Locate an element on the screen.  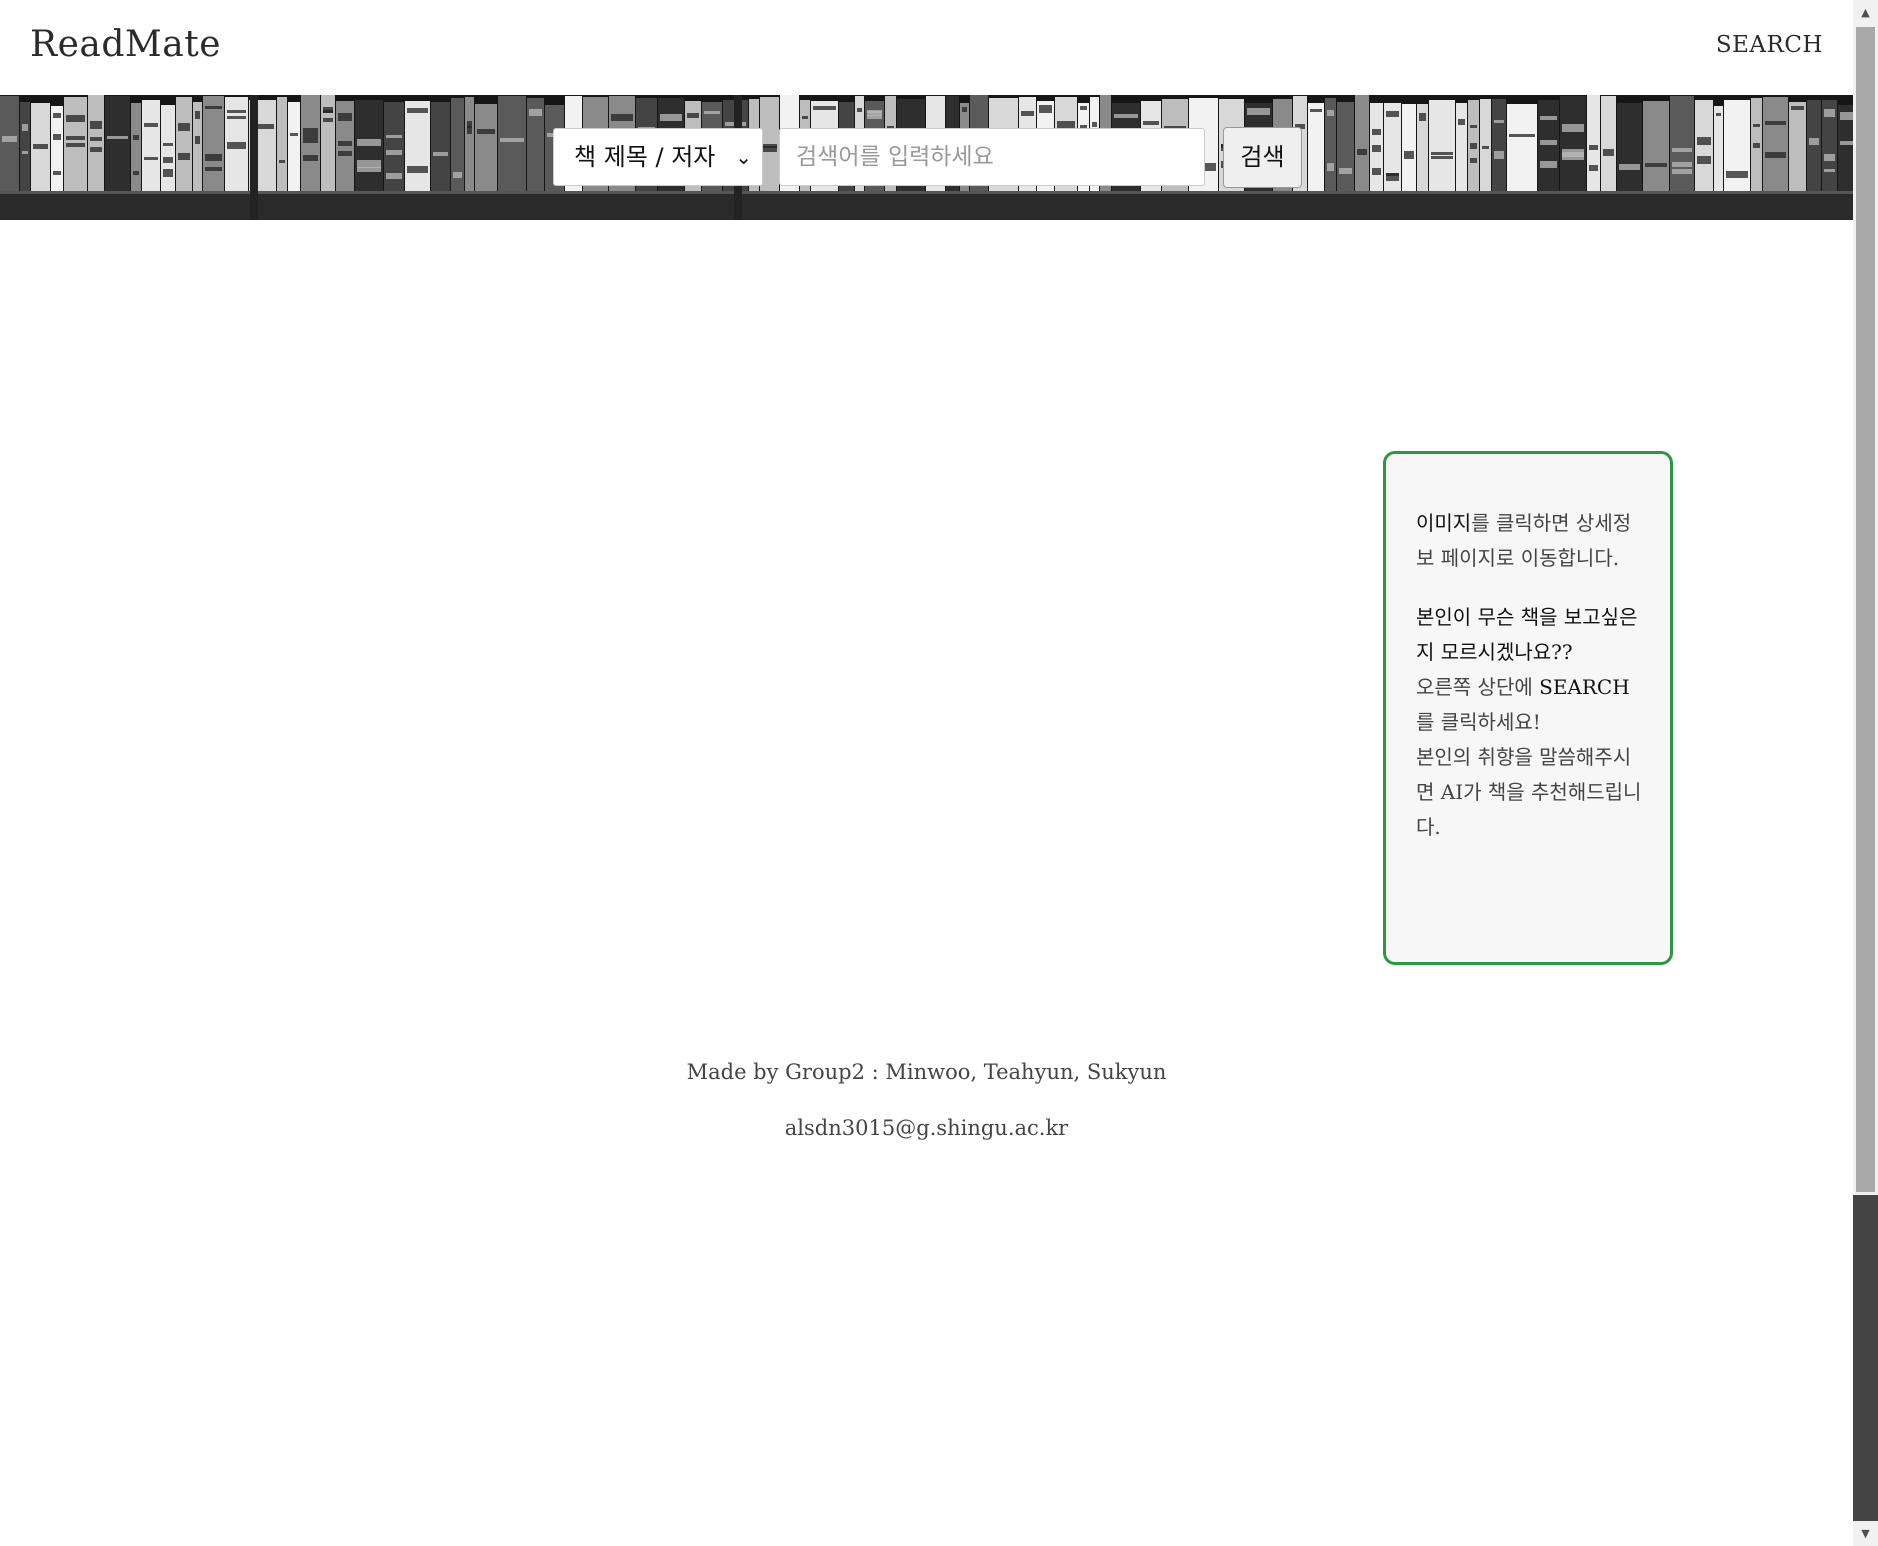
scrollbar: ▲ ▼ is located at coordinates (1865, 773).